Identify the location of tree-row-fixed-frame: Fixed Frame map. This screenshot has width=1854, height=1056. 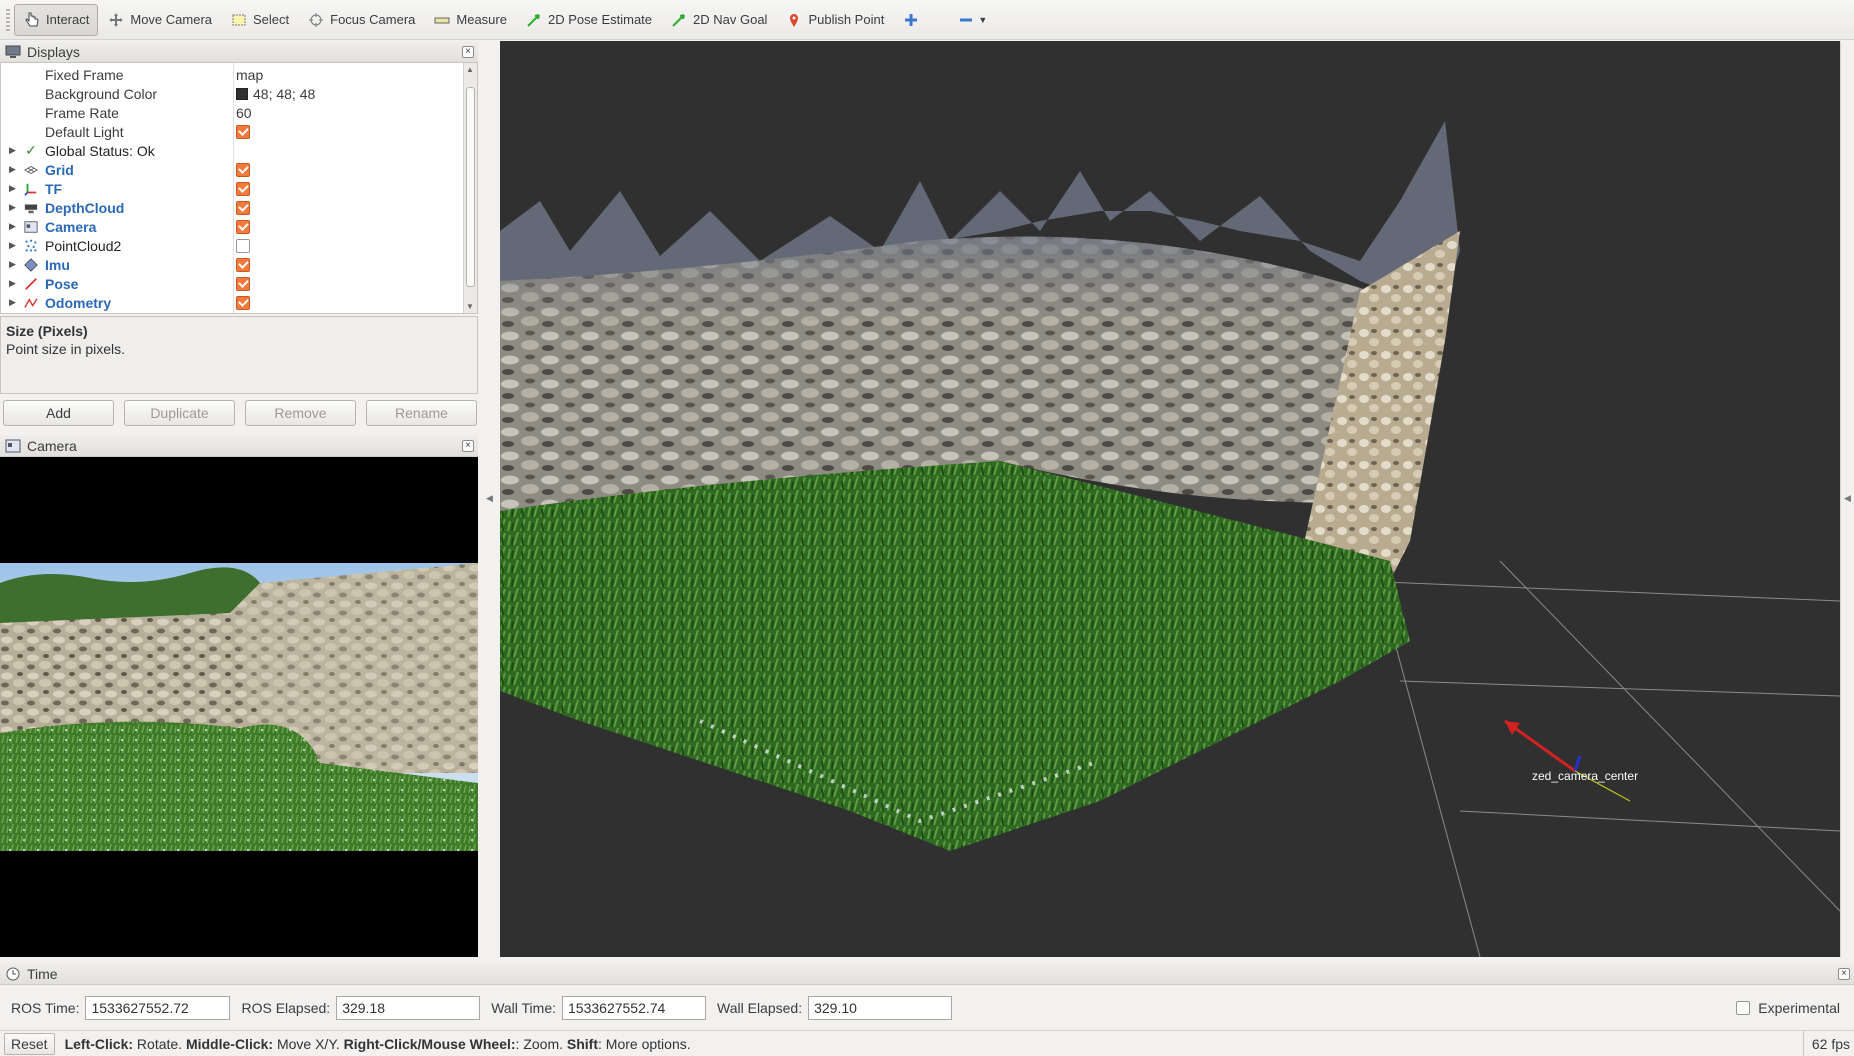
(231, 74).